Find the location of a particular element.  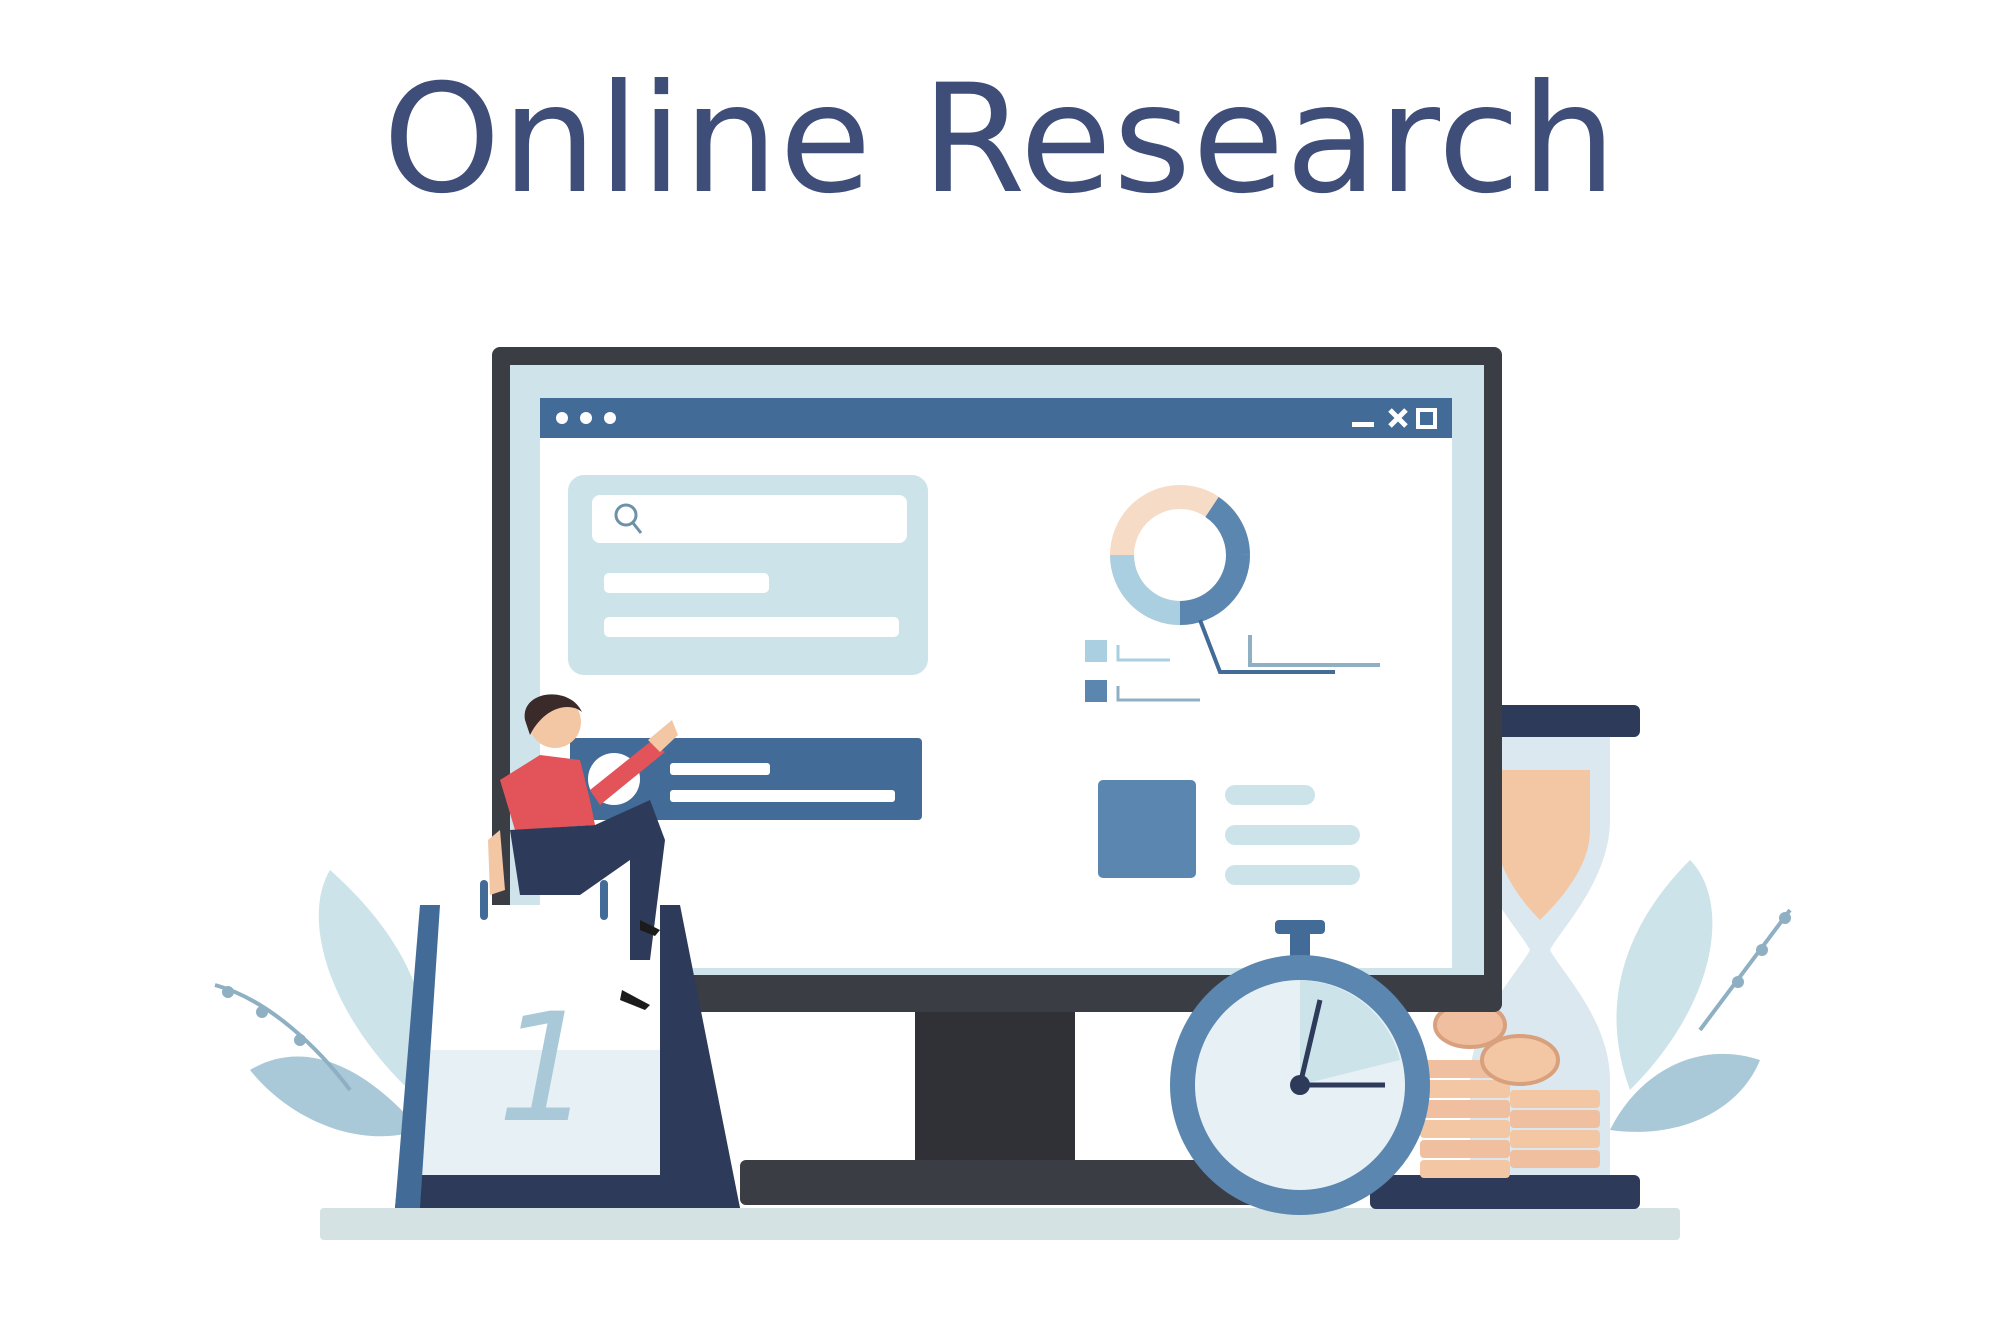

profile-image is located at coordinates (1147, 829).